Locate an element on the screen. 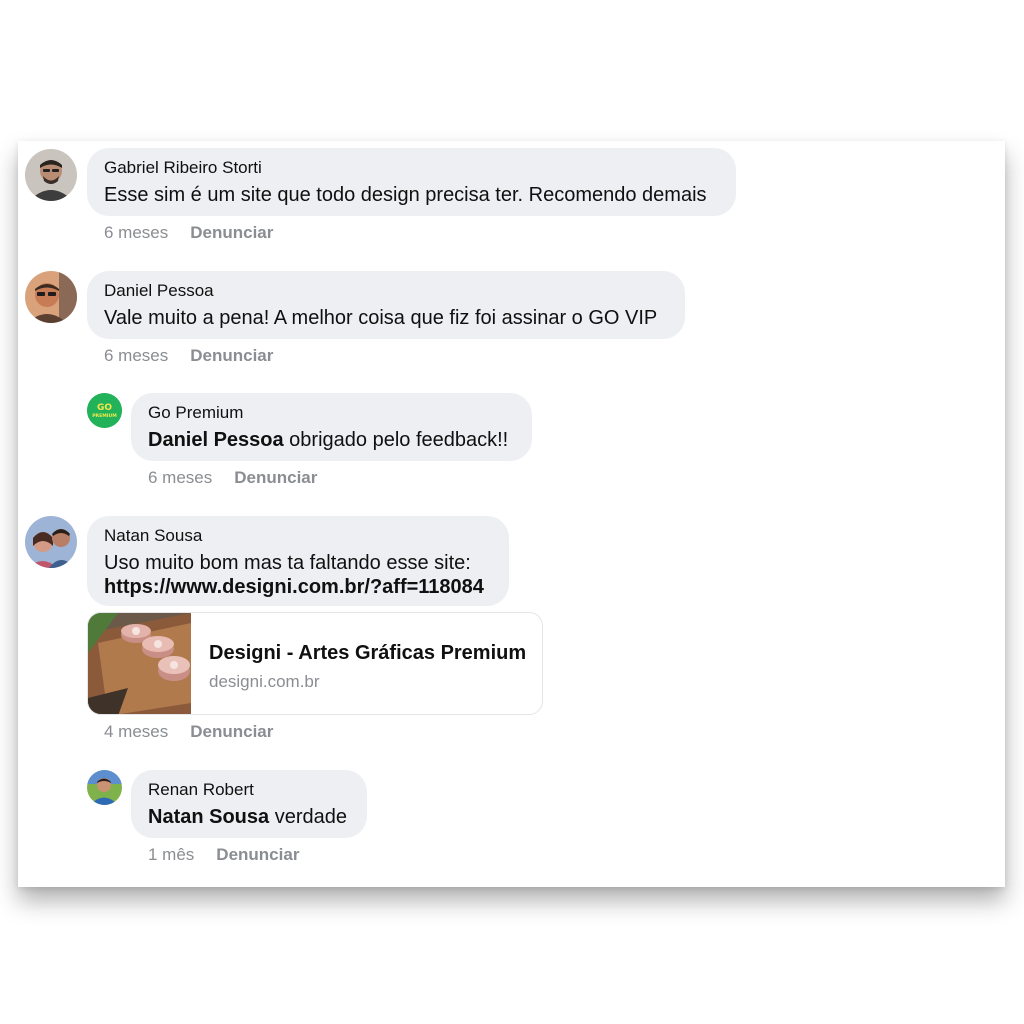 This screenshot has height=1024, width=1024. comment-author: Natan Sousa is located at coordinates (153, 536).